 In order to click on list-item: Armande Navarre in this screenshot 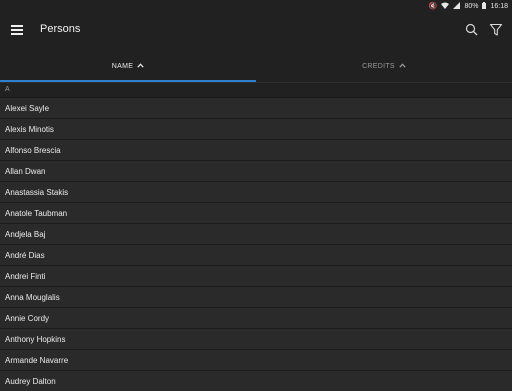, I will do `click(256, 359)`.